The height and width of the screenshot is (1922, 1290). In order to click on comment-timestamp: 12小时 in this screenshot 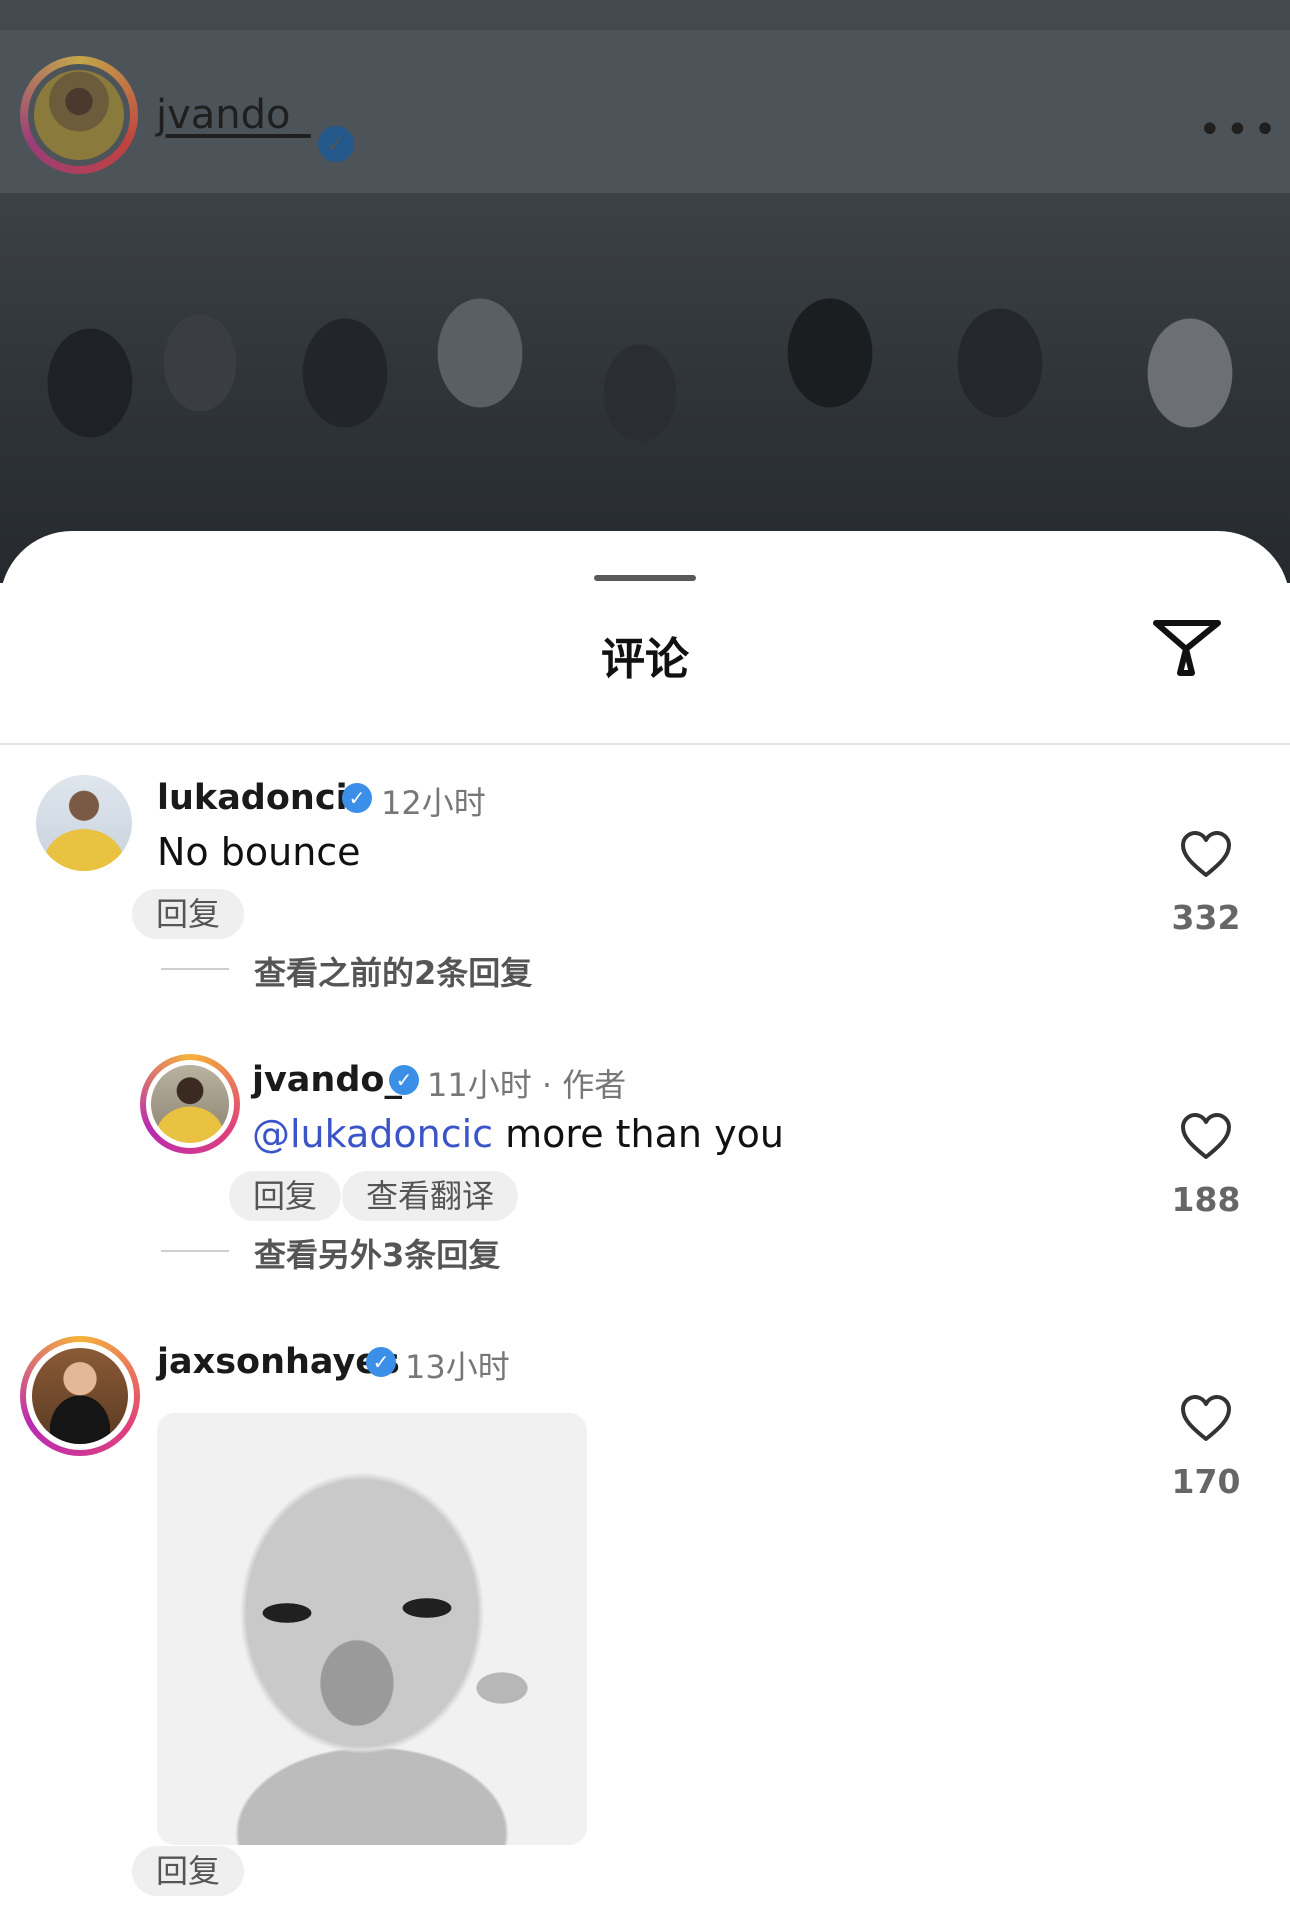, I will do `click(433, 803)`.